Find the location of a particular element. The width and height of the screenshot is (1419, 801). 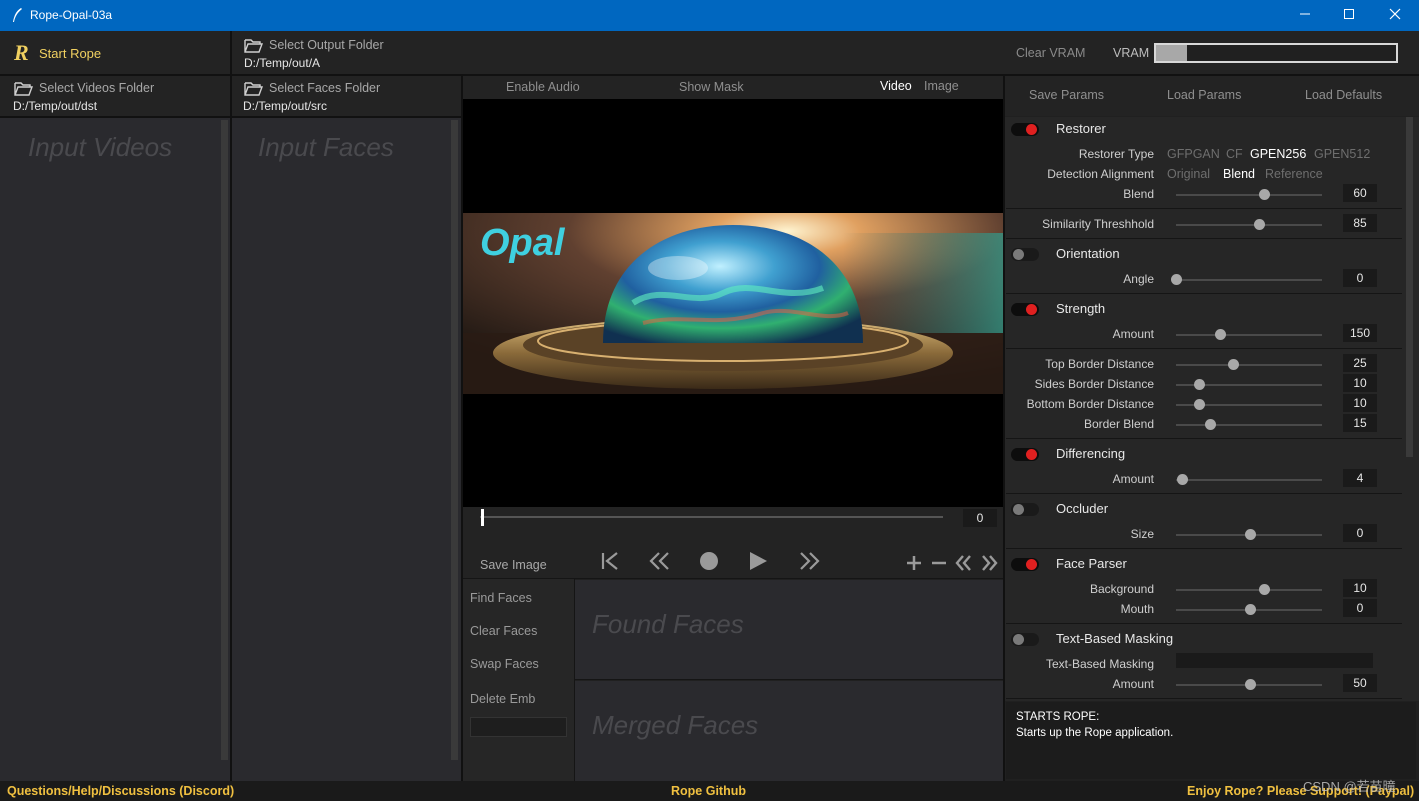

maximize-icon is located at coordinates (1349, 15).